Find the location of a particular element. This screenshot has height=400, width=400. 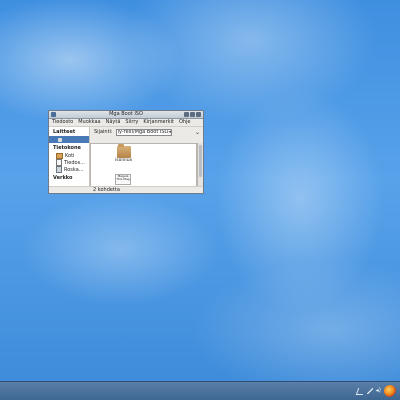

sidebar-heading-network: Verkko is located at coordinates (63, 178).